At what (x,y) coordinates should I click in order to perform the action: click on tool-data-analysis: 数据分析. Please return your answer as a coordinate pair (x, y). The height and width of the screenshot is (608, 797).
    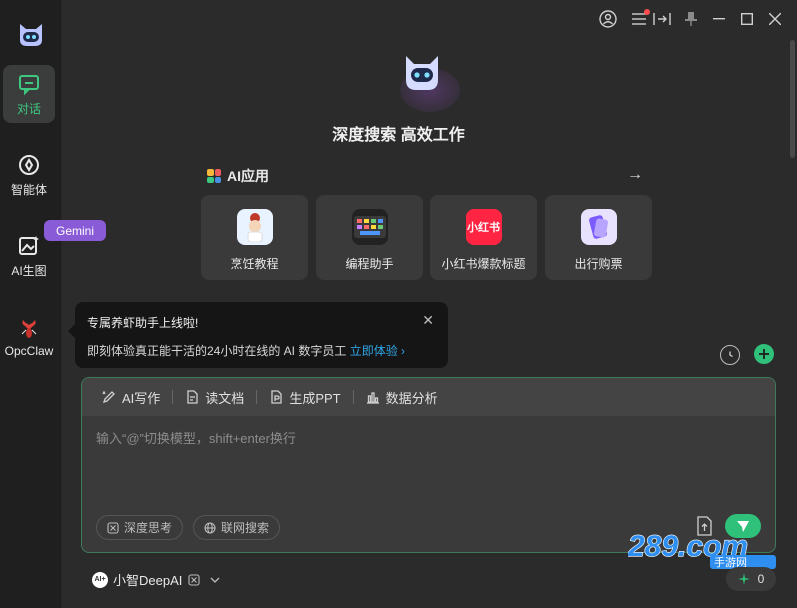
    Looking at the image, I should click on (402, 397).